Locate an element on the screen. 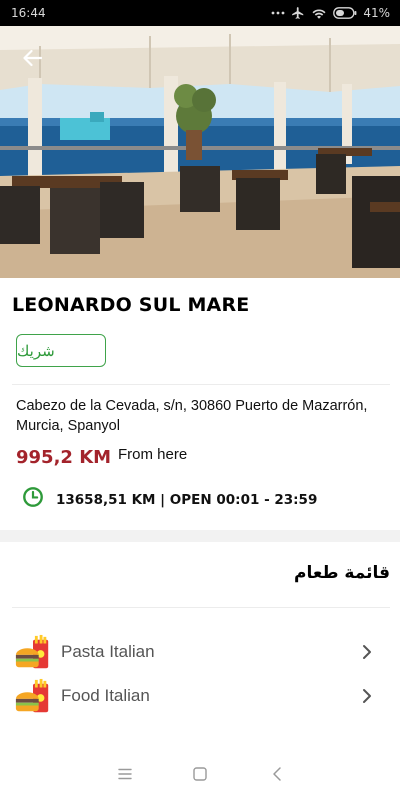 The width and height of the screenshot is (400, 800). square-icon is located at coordinates (200, 774).